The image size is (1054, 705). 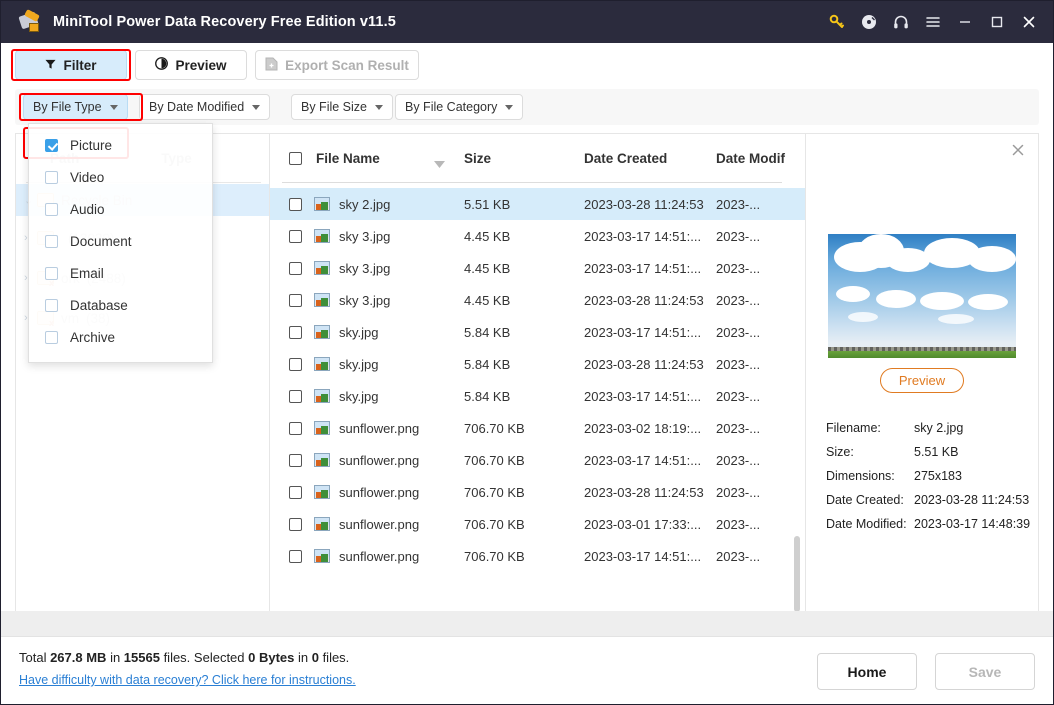 What do you see at coordinates (938, 476) in the screenshot?
I see `metadata-value: 275x183` at bounding box center [938, 476].